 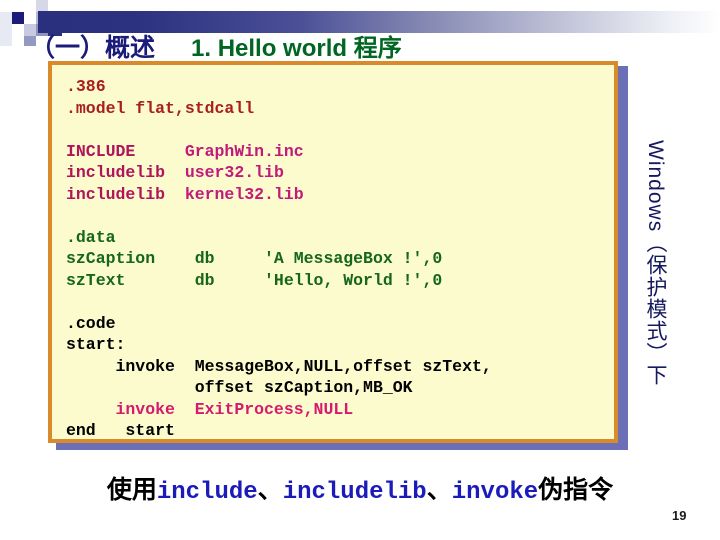 What do you see at coordinates (160, 108) in the screenshot?
I see `code-token: .model flat,stdcall` at bounding box center [160, 108].